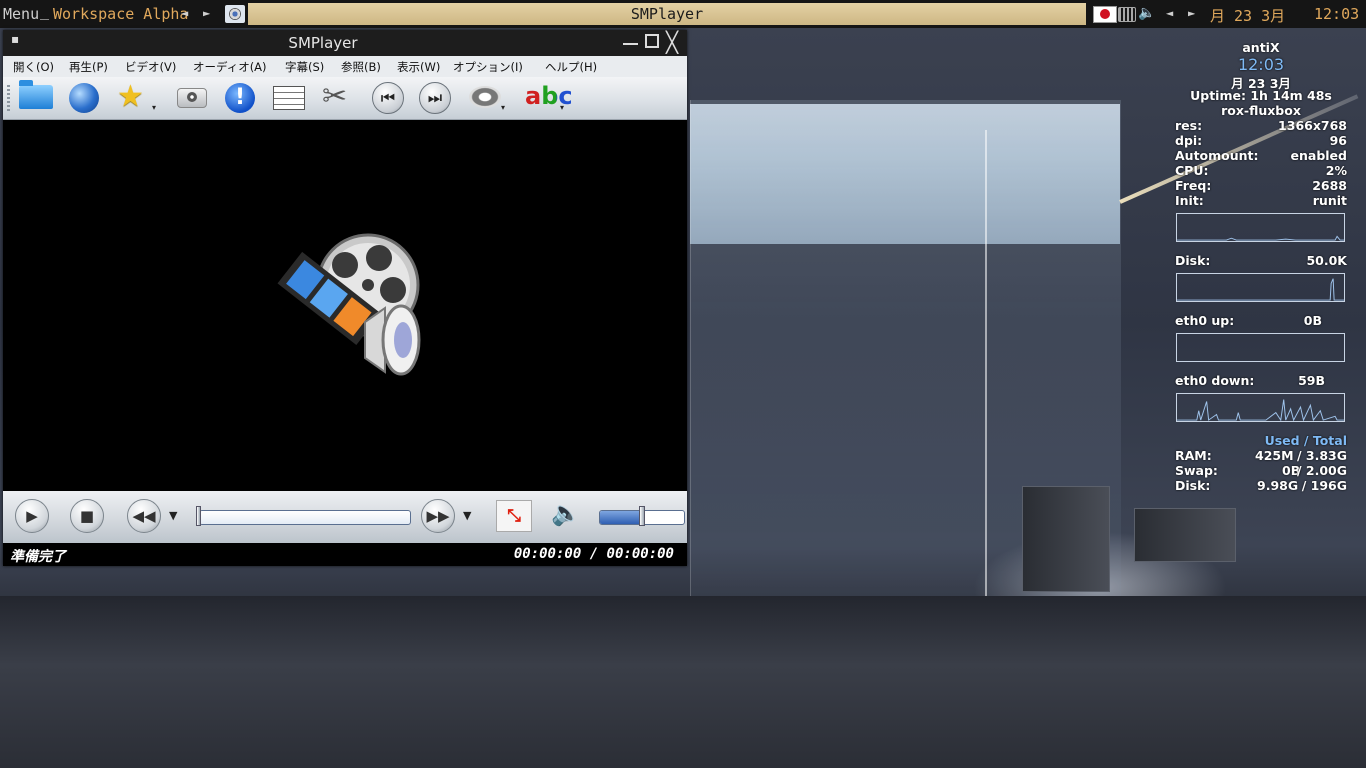  Describe the element at coordinates (135, 97) in the screenshot. I see `favorites-star-icon: ★` at that location.